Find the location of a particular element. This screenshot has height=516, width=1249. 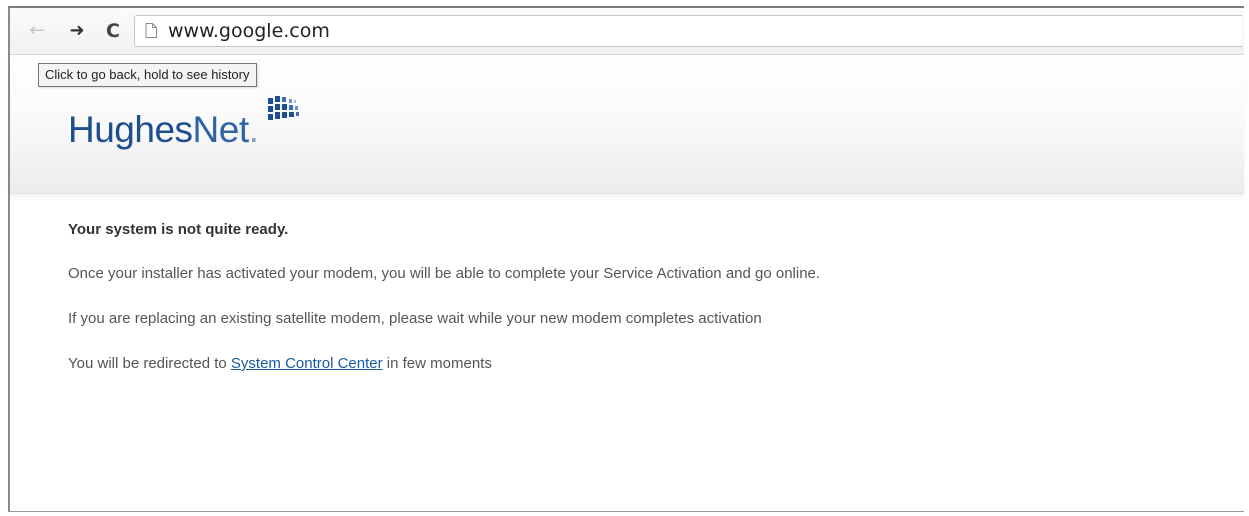

browser-toolbar: ← ➜ C www.google.com is located at coordinates (627, 31).